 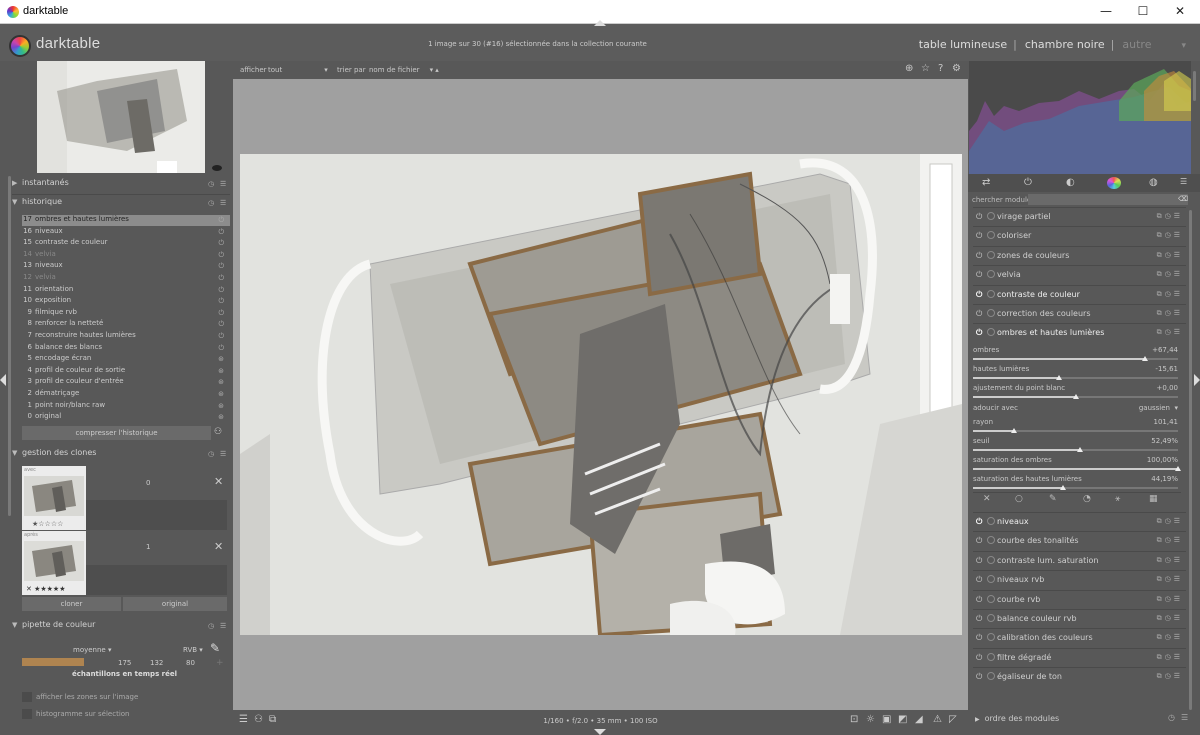 What do you see at coordinates (1079, 332) in the screenshot?
I see `module-header: ⏻ ombres et hautes lumières ⧉◷☰` at bounding box center [1079, 332].